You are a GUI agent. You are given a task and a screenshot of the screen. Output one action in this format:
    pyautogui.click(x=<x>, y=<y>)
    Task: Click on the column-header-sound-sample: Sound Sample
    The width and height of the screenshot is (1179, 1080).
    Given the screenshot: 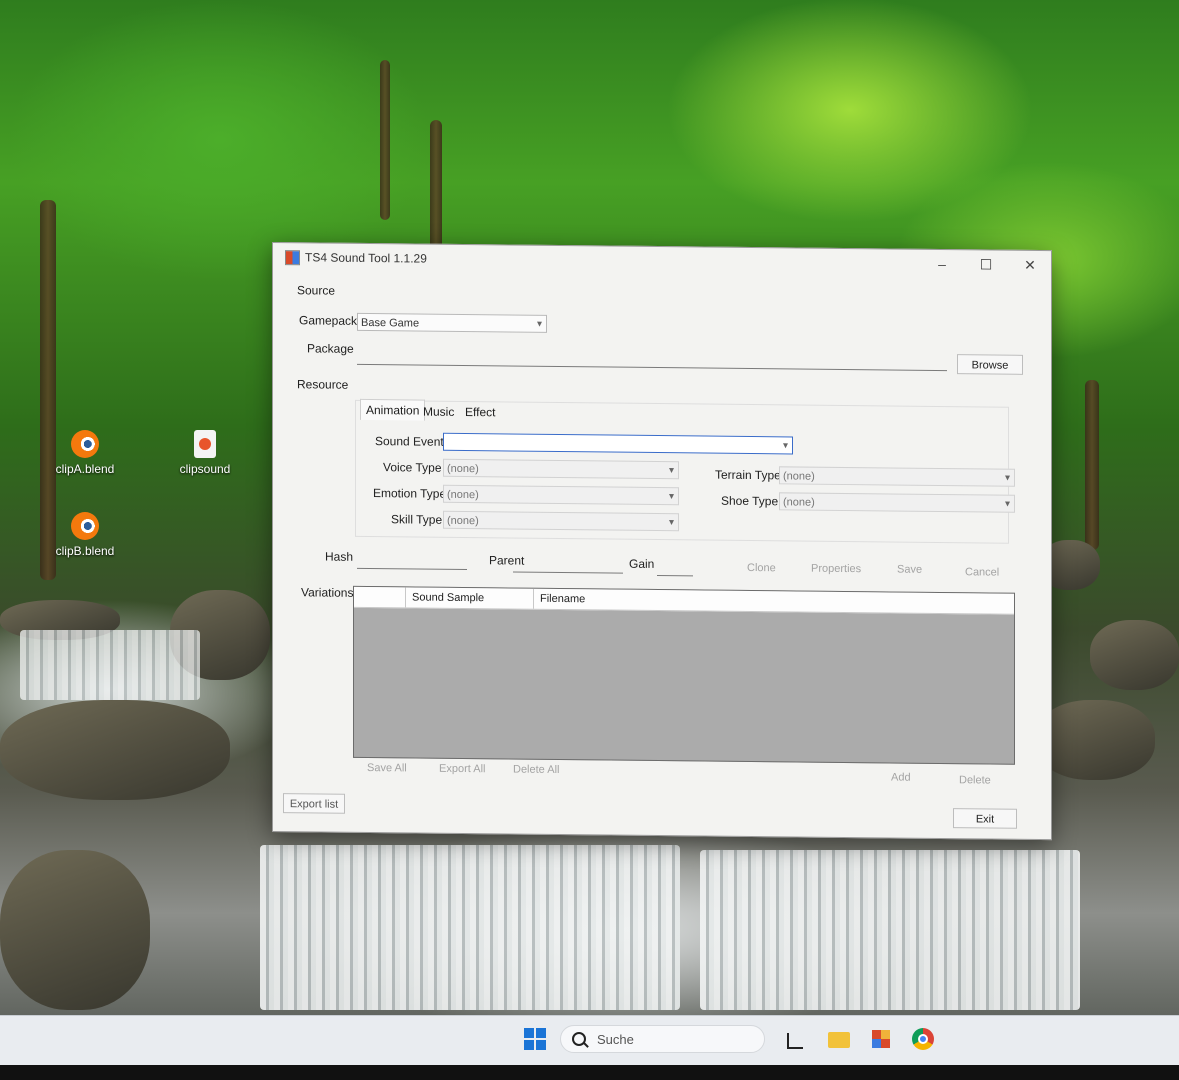 What is the action you would take?
    pyautogui.click(x=470, y=598)
    